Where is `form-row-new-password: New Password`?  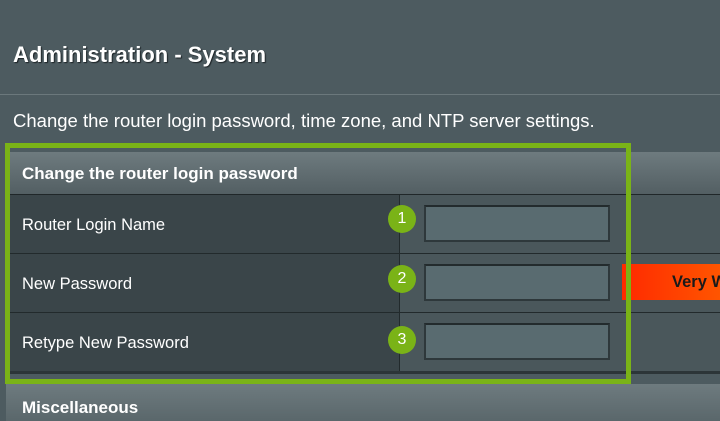 form-row-new-password: New Password is located at coordinates (363, 283).